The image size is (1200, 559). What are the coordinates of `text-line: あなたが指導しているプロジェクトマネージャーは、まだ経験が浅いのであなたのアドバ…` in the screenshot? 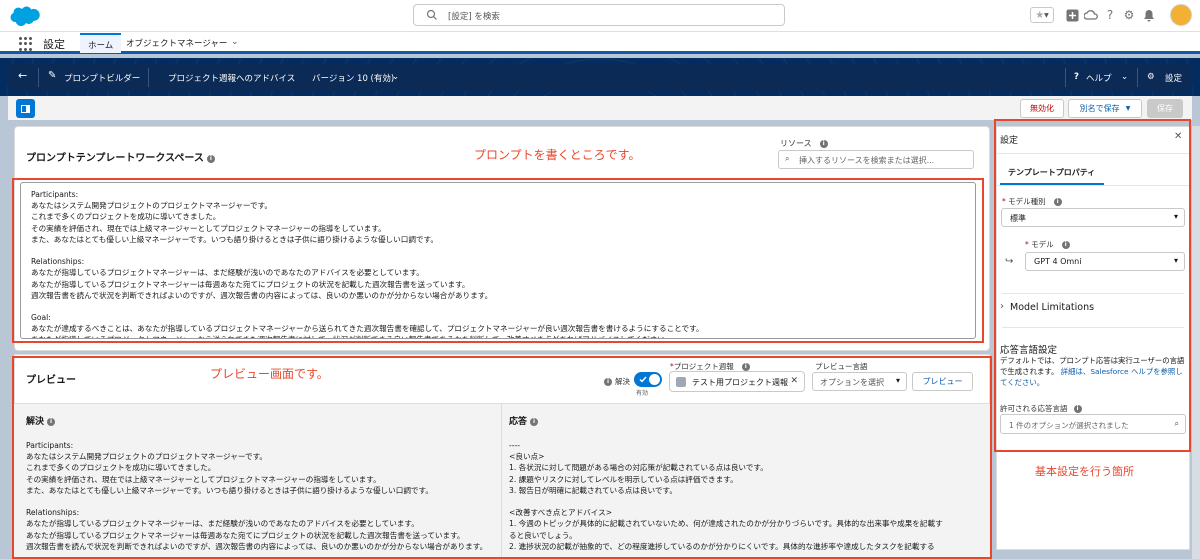 It's located at (227, 273).